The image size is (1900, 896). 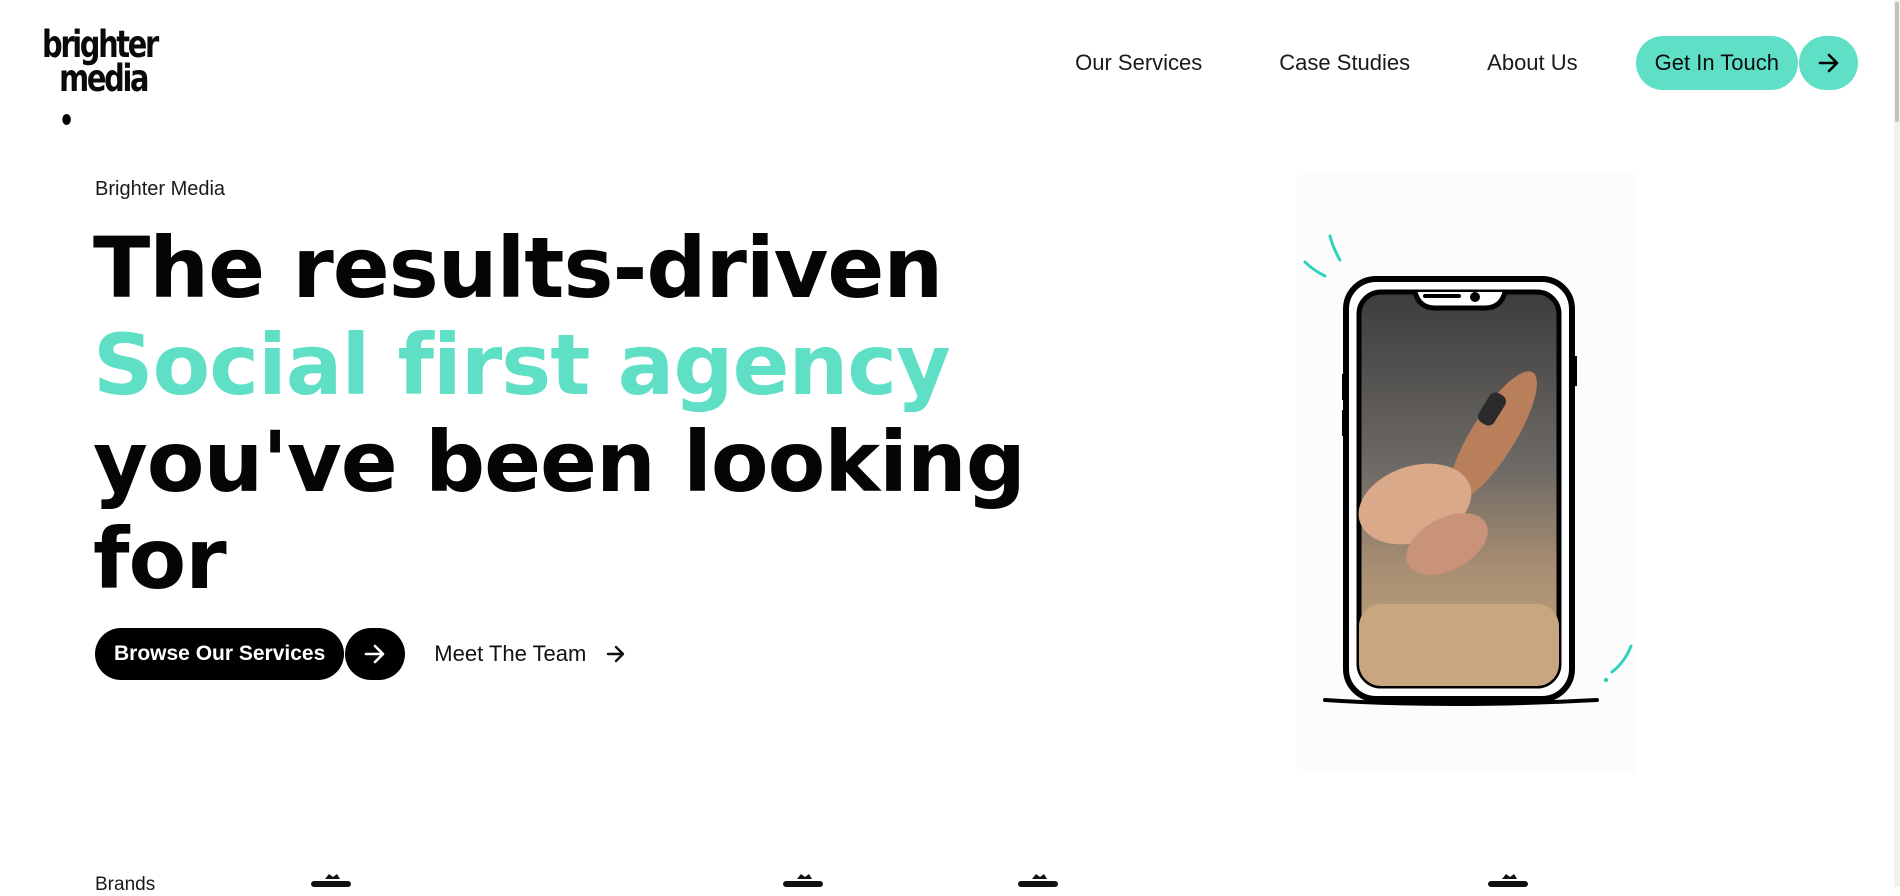 I want to click on brand-logo: brighter media, so click(x=100, y=78).